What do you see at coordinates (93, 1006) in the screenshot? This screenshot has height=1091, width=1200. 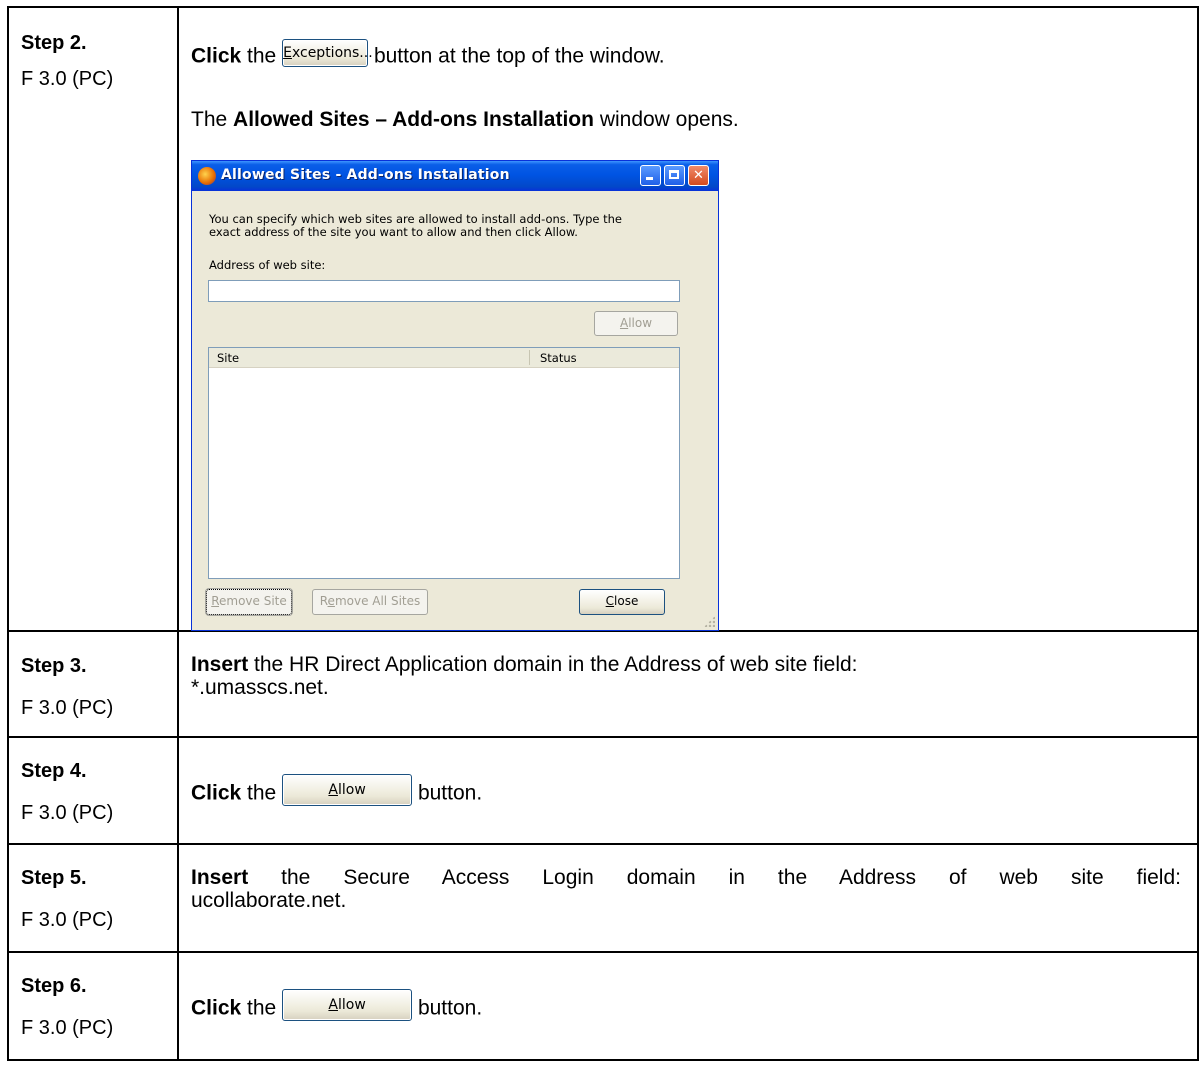 I see `step-cell: Step 6. F 3.0 (PC)` at bounding box center [93, 1006].